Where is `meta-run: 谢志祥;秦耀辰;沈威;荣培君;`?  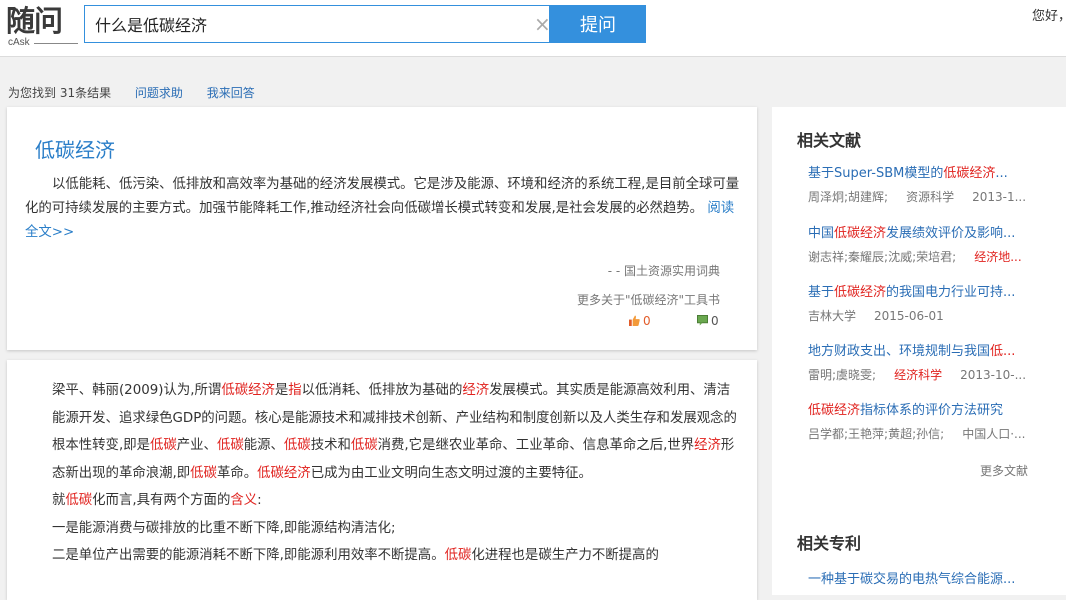
meta-run: 谢志祥;秦耀辰;沈威;荣培君; is located at coordinates (882, 257).